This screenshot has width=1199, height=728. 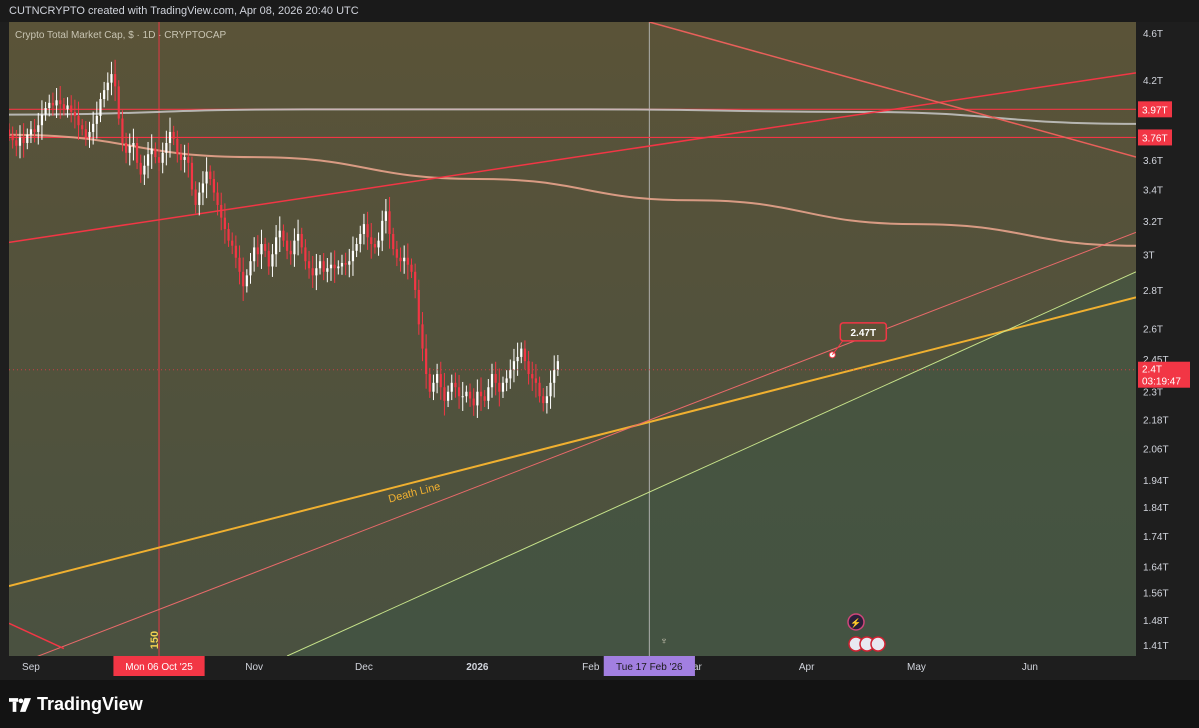 I want to click on x-tick-label: May, so click(x=916, y=667).